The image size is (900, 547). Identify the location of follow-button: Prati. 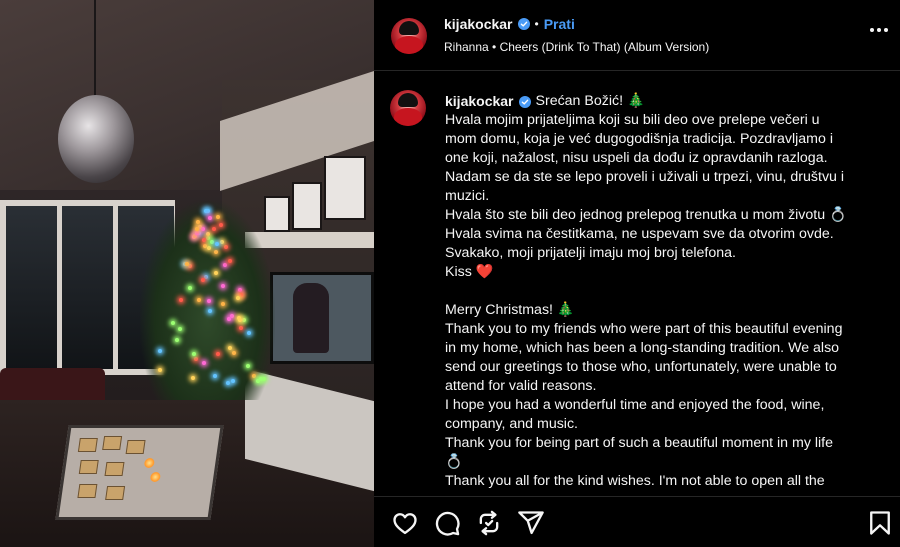
(559, 24).